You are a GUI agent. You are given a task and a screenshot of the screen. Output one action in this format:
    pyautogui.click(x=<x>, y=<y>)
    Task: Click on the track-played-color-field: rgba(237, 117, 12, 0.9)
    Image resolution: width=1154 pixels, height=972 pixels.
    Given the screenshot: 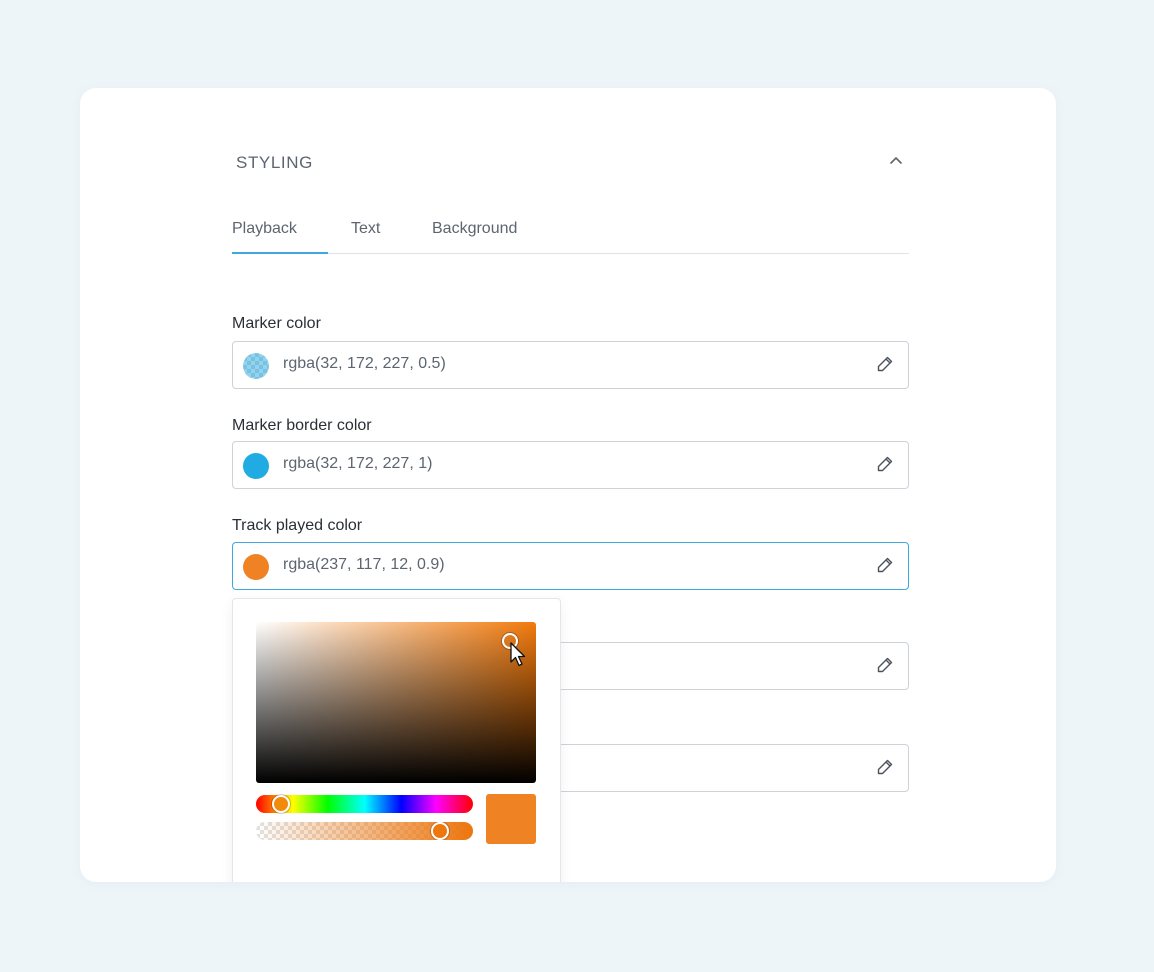 What is the action you would take?
    pyautogui.click(x=570, y=566)
    